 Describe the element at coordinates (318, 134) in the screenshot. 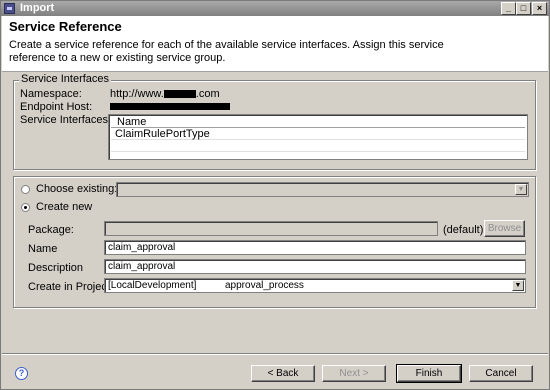

I see `table-row: ClaimRulePortType` at that location.